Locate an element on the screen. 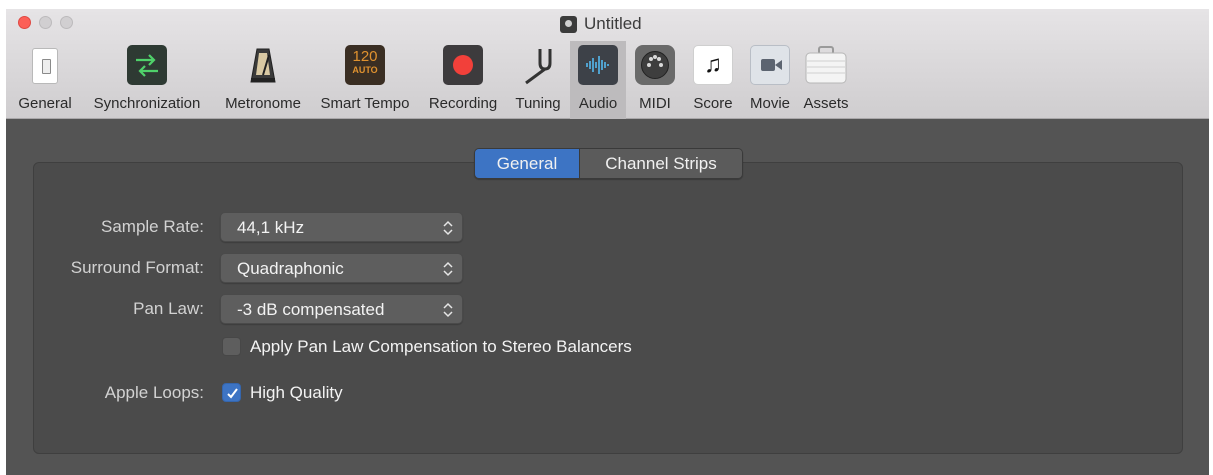 The width and height of the screenshot is (1213, 475). pan-law-popup: -3 dB compensated is located at coordinates (341, 309).